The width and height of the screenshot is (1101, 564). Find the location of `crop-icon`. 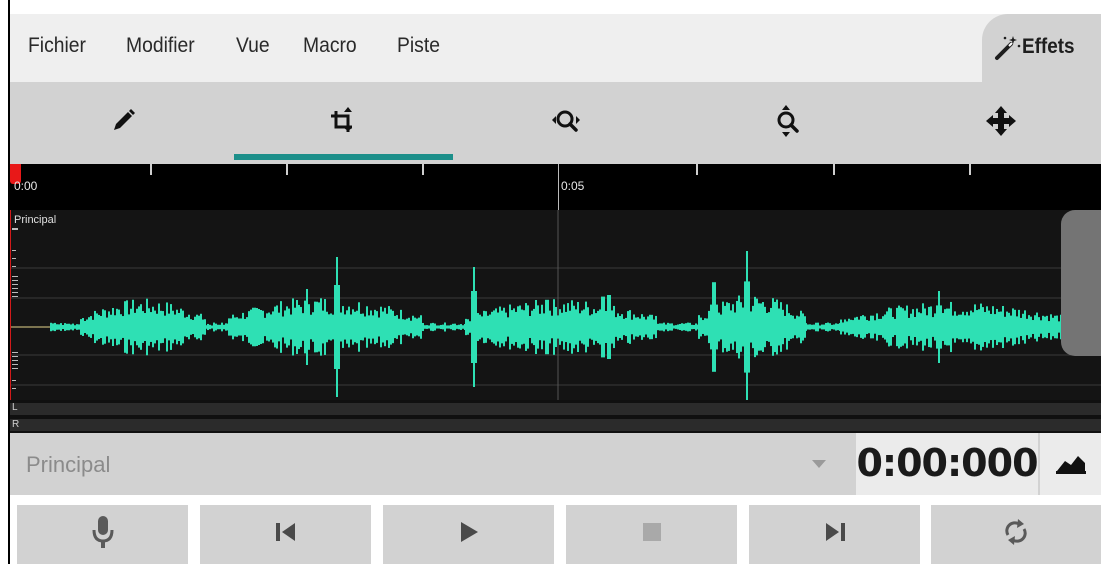

crop-icon is located at coordinates (343, 123).